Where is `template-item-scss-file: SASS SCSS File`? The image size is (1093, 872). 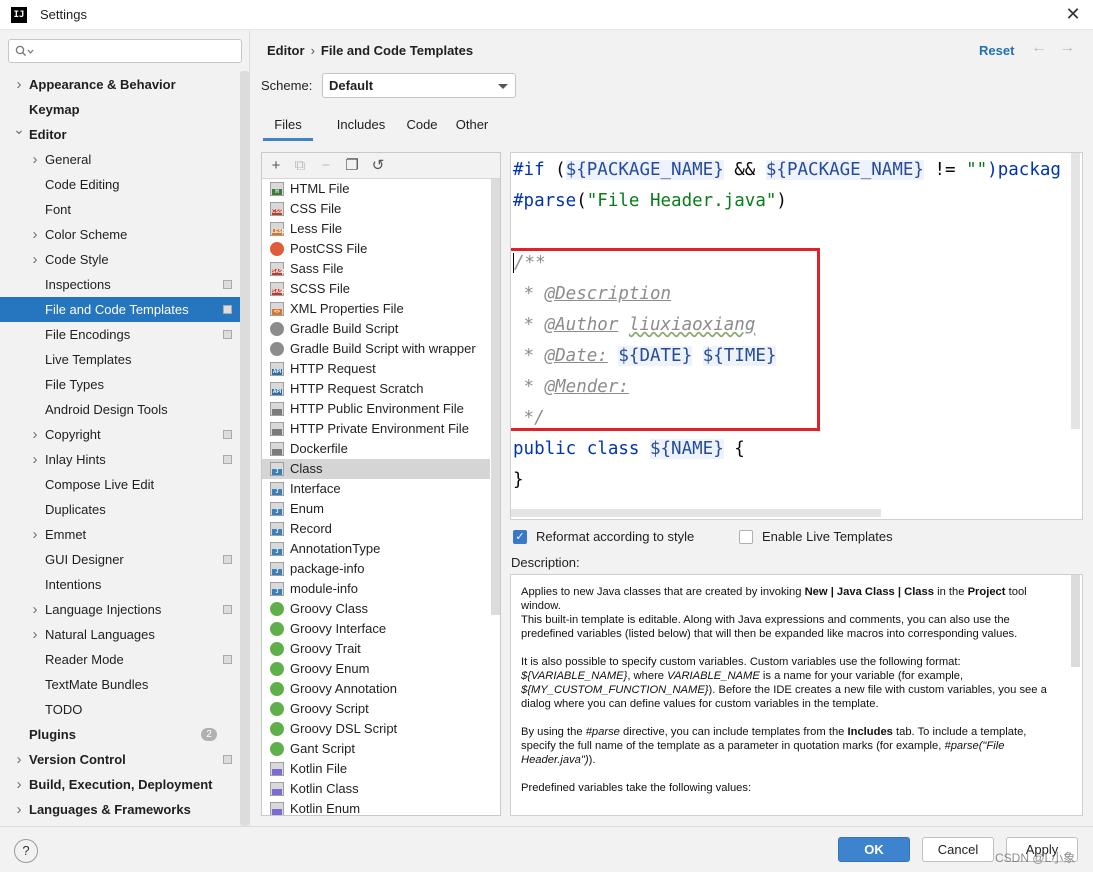
template-item-scss-file: SASS SCSS File is located at coordinates (376, 289).